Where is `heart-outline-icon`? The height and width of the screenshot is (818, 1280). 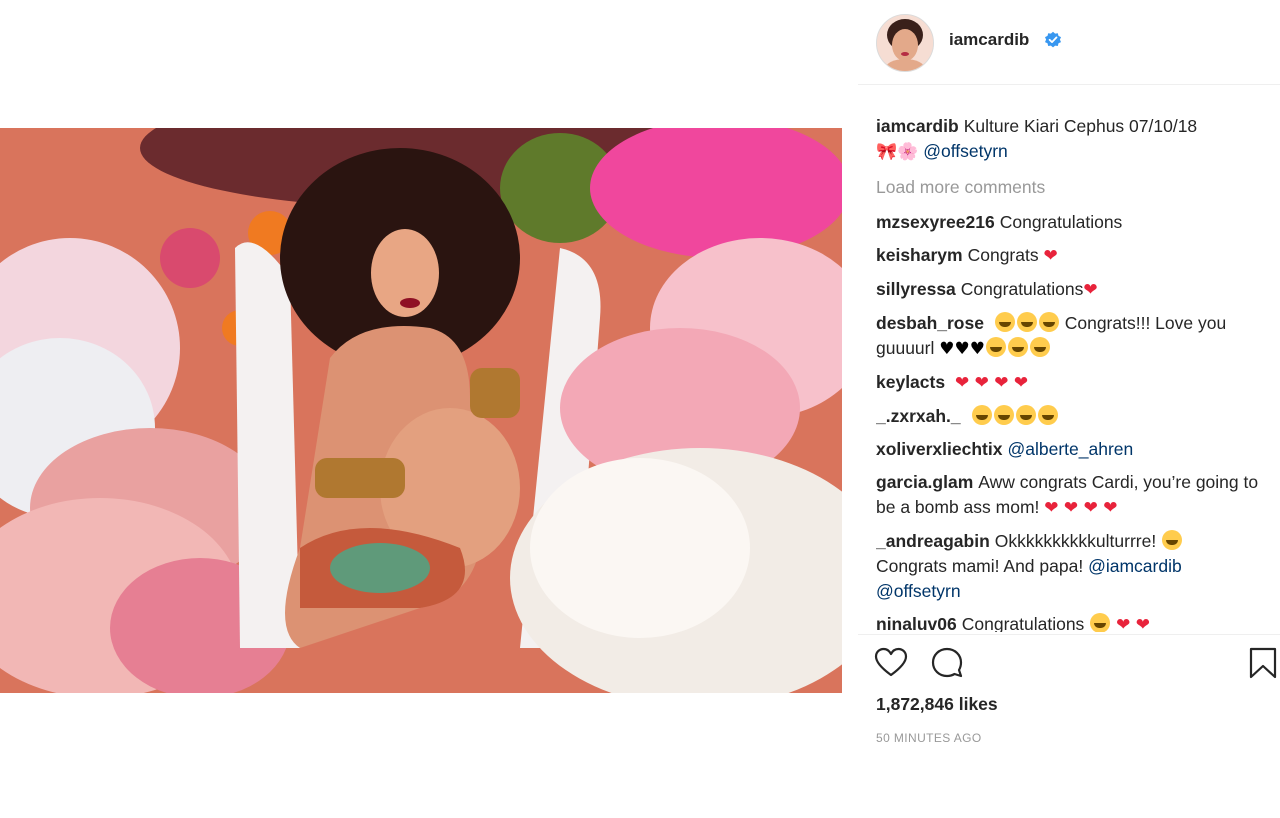 heart-outline-icon is located at coordinates (891, 663).